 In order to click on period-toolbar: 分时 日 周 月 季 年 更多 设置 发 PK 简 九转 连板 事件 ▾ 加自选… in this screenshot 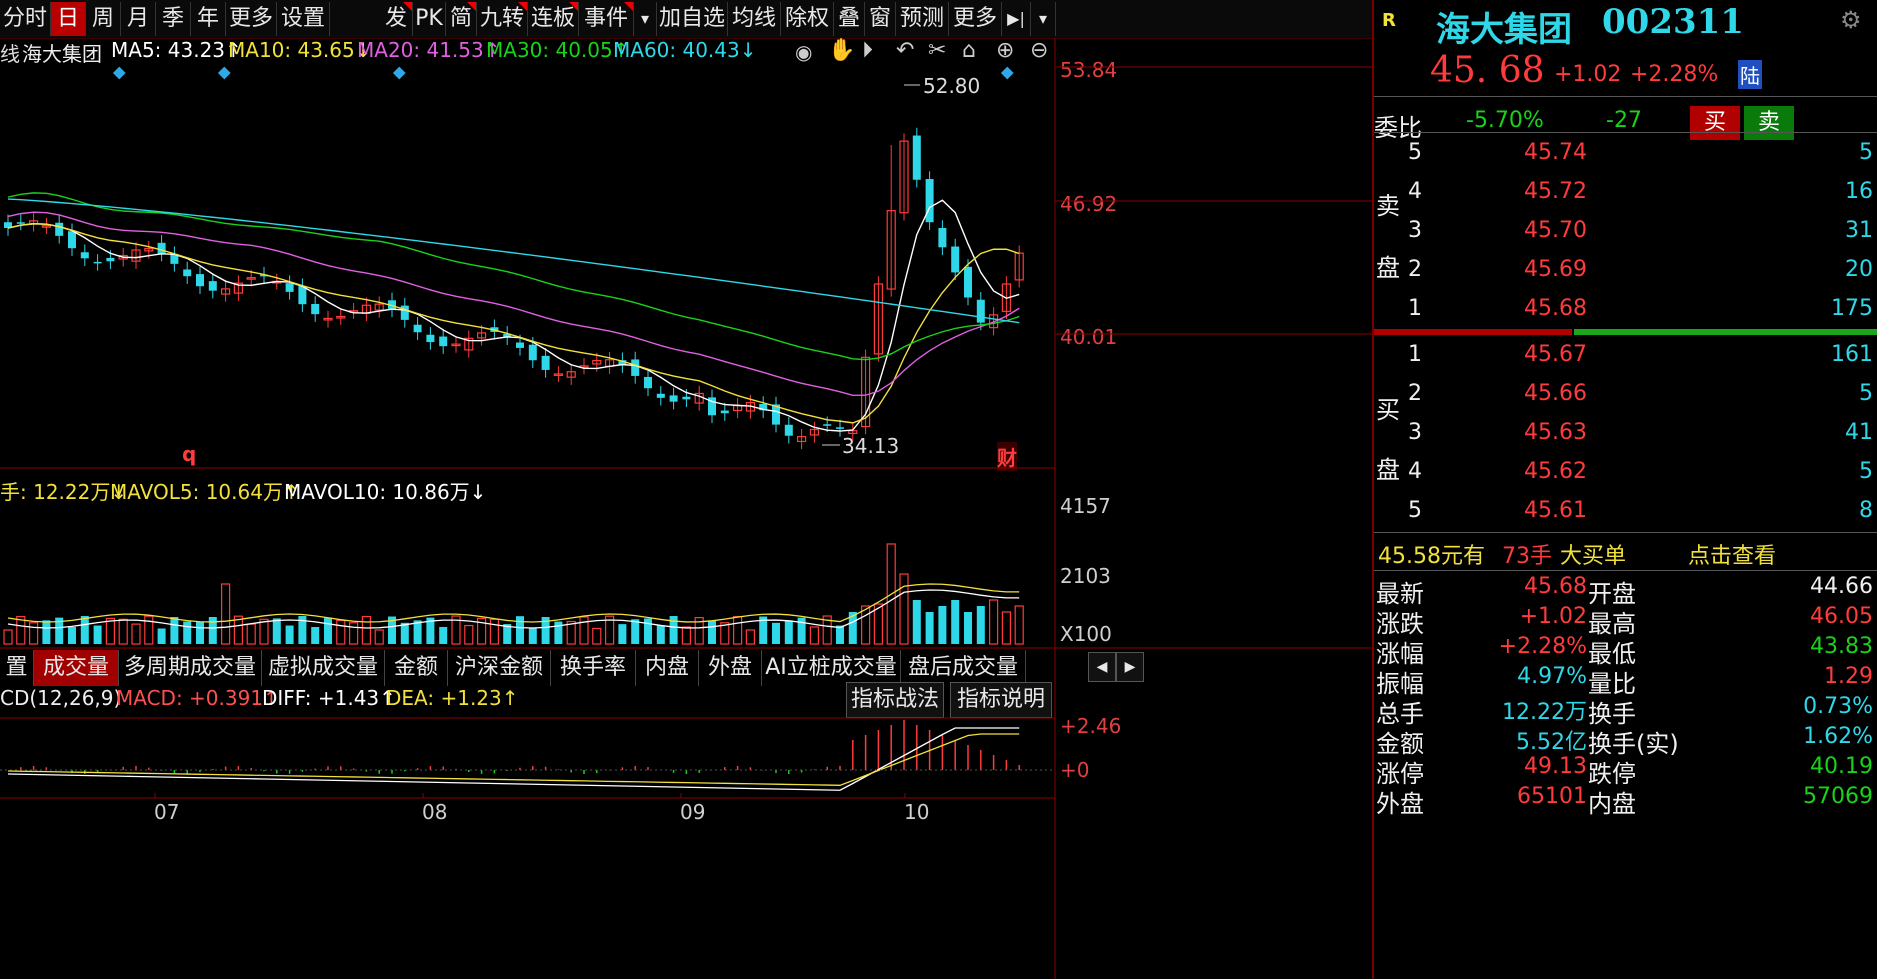, I will do `click(686, 19)`.